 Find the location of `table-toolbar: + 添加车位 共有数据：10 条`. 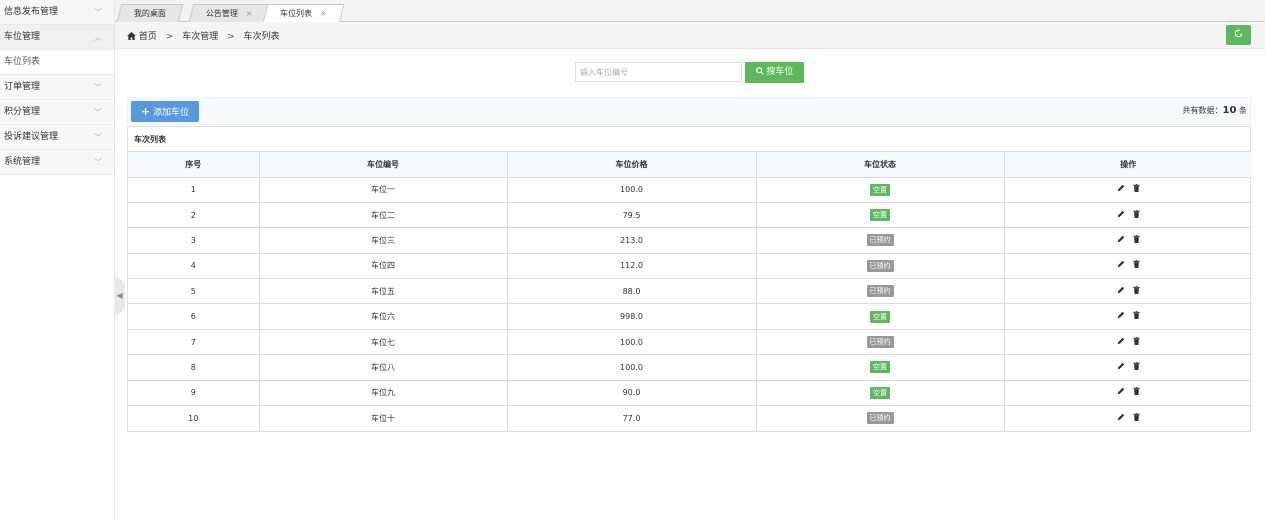

table-toolbar: + 添加车位 共有数据：10 条 is located at coordinates (689, 111).